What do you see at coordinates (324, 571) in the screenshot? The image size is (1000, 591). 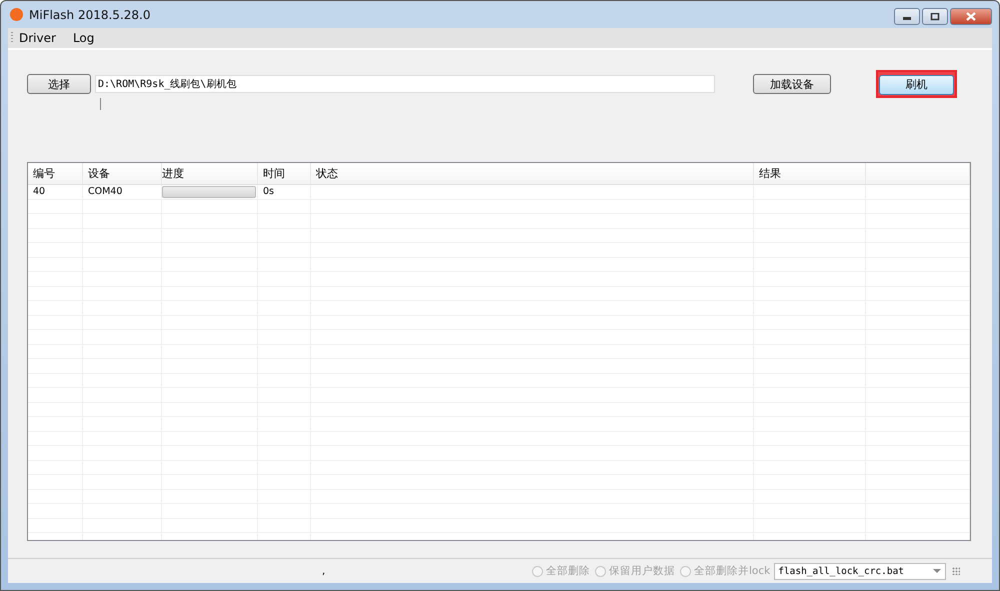 I see `status-text: ,` at bounding box center [324, 571].